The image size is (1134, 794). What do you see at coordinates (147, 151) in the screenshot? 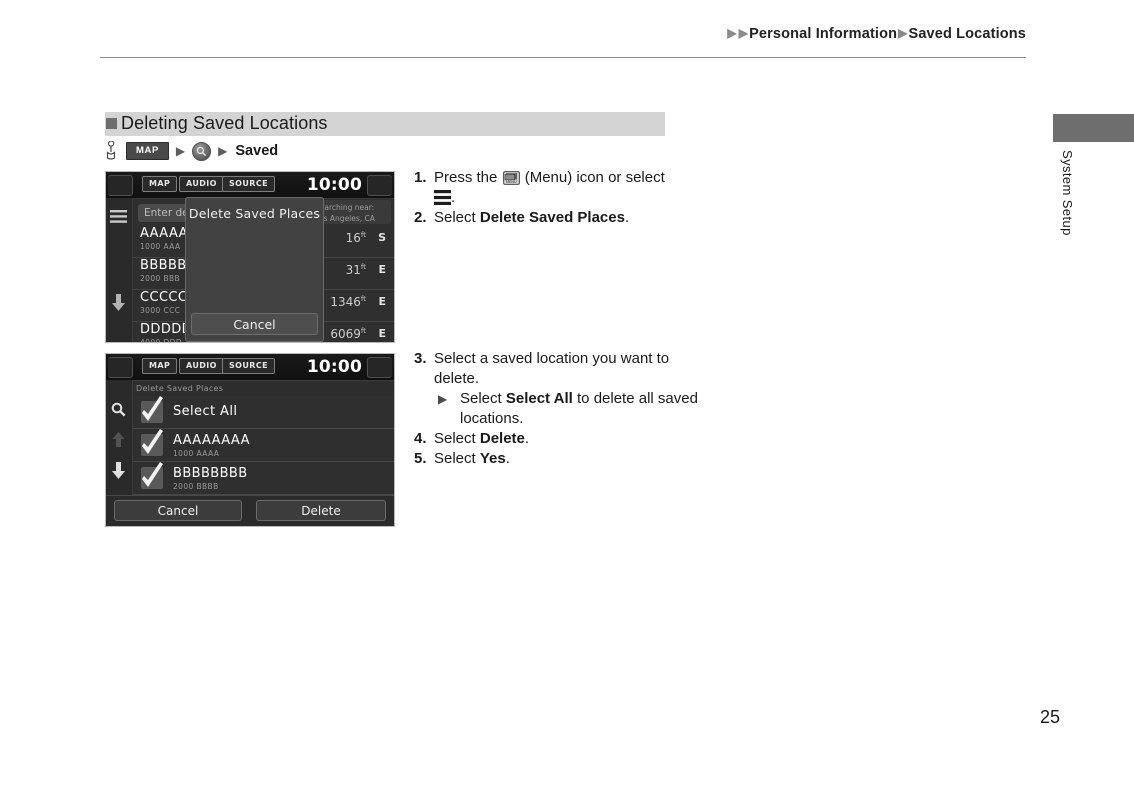
I see `map-button: MAP` at bounding box center [147, 151].